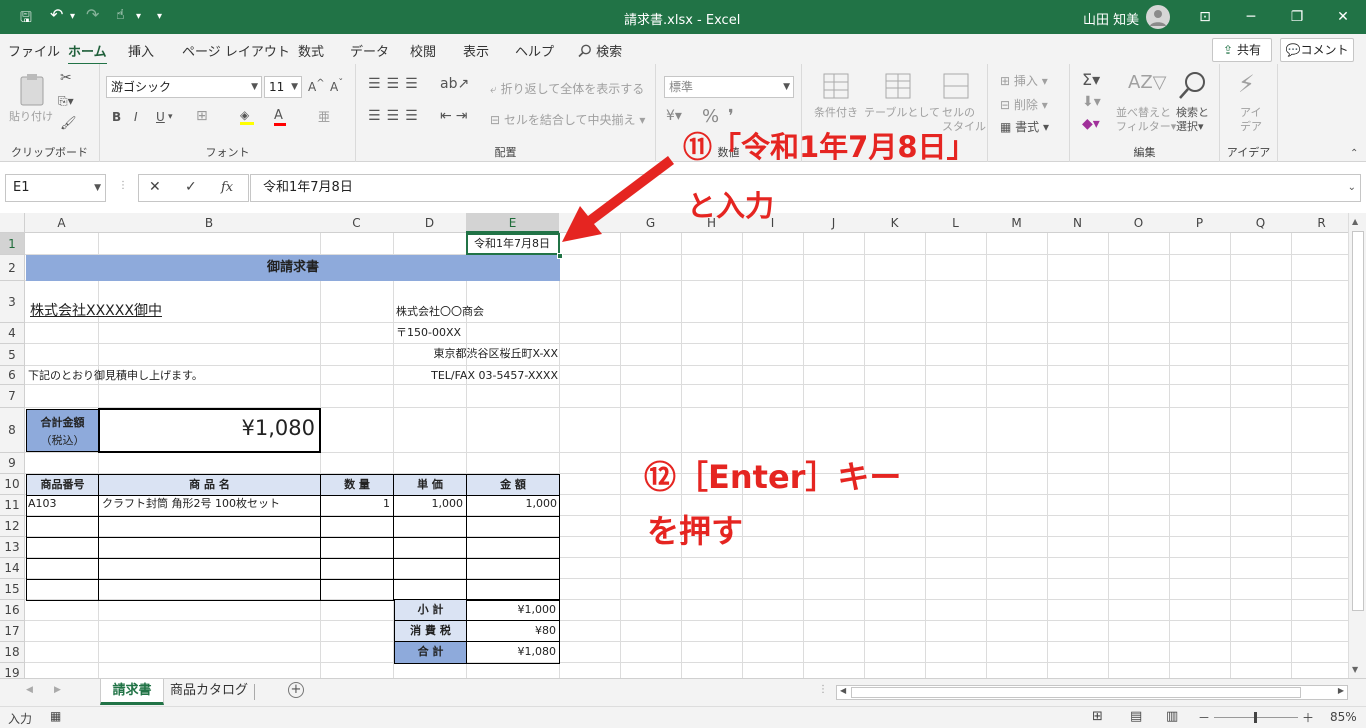  I want to click on row-header-8: 8, so click(12, 430).